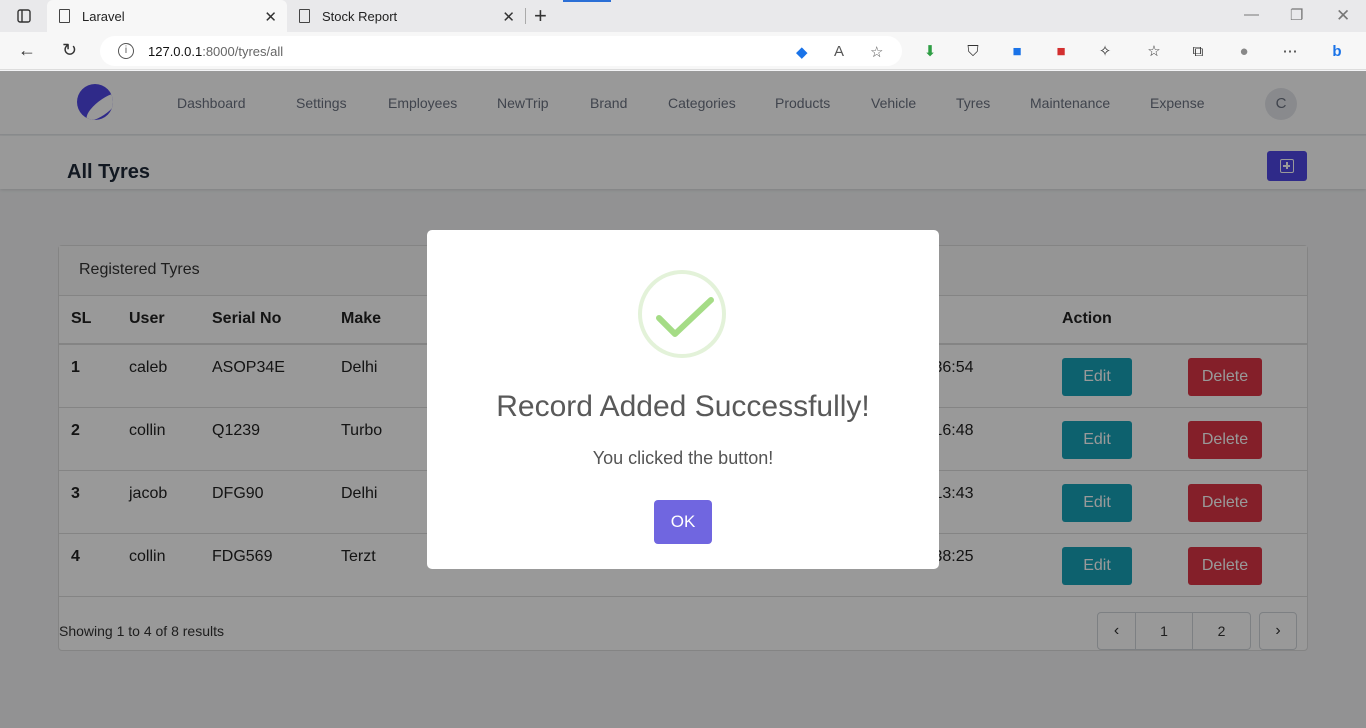 The image size is (1366, 728). I want to click on extensions-icon: ✧, so click(1105, 51).